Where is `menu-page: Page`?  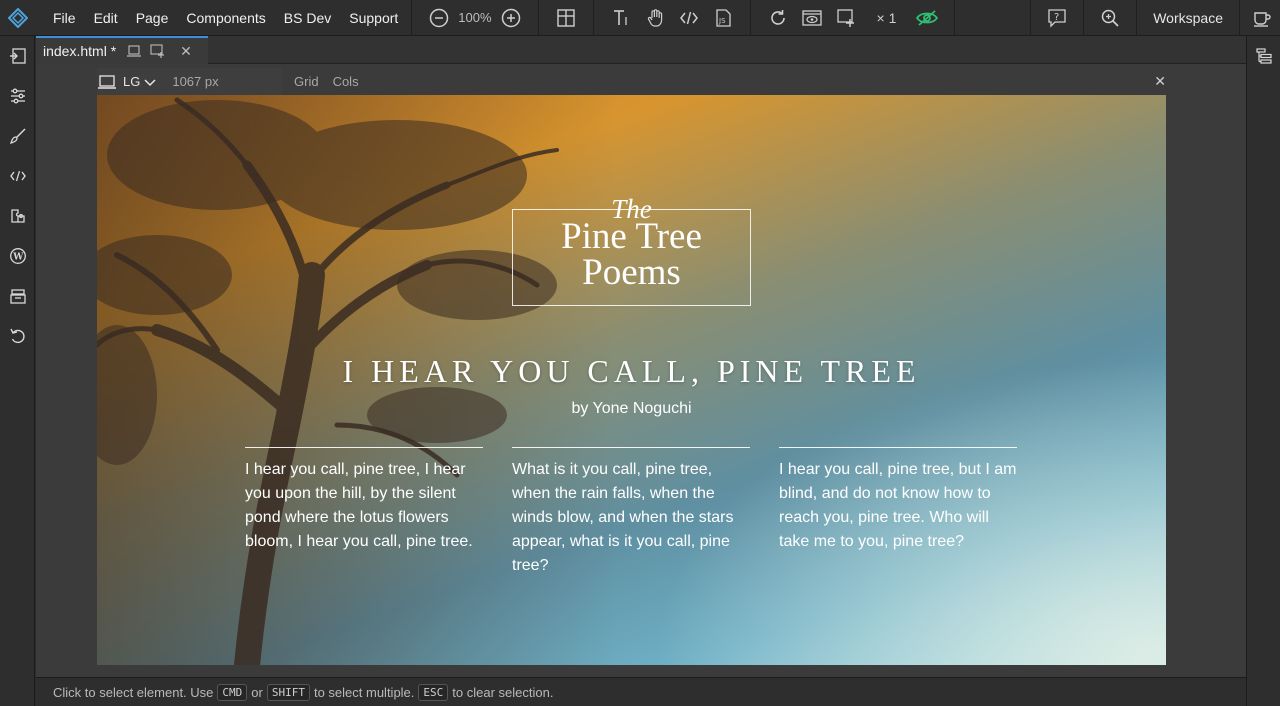 menu-page: Page is located at coordinates (152, 18).